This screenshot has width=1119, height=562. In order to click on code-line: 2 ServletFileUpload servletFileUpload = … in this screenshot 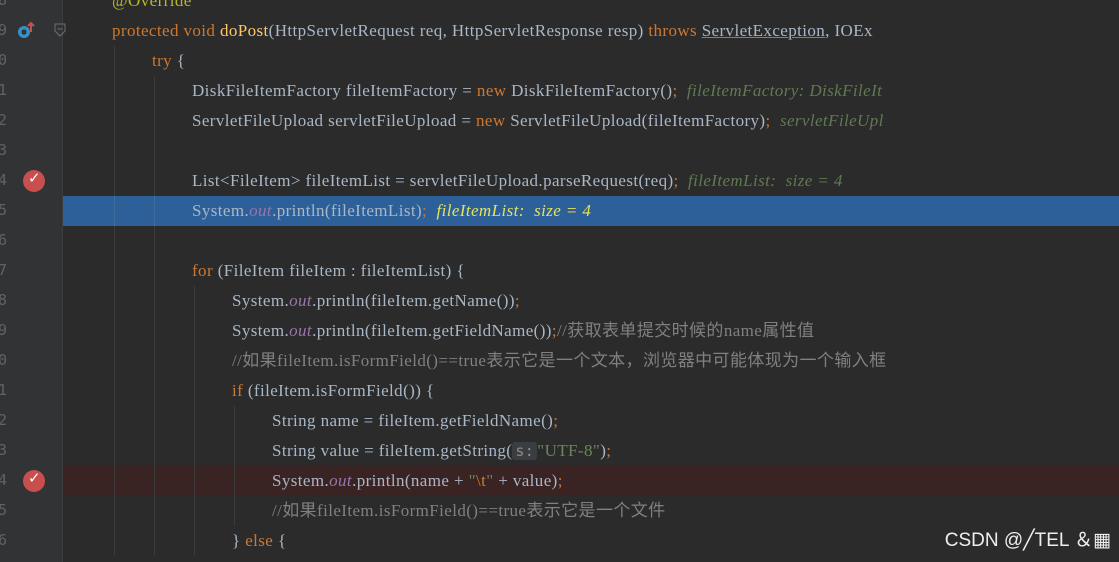, I will do `click(559, 121)`.